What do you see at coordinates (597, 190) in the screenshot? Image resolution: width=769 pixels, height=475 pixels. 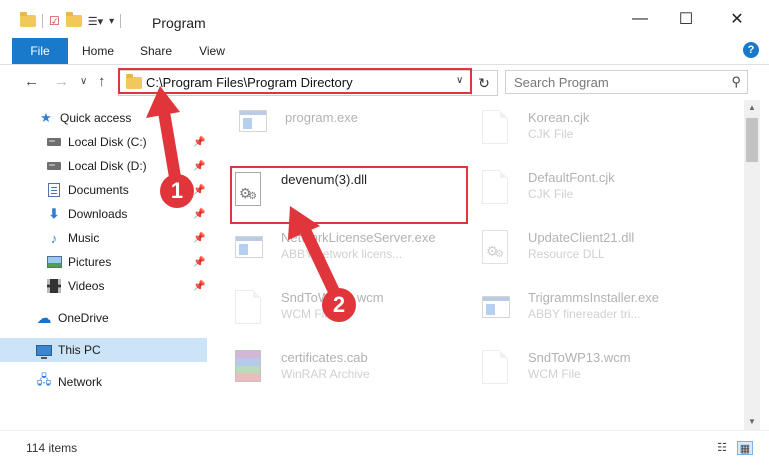 I see `file-item-defaultfont-cjk: DefaultFont.cjk CJK File` at bounding box center [597, 190].